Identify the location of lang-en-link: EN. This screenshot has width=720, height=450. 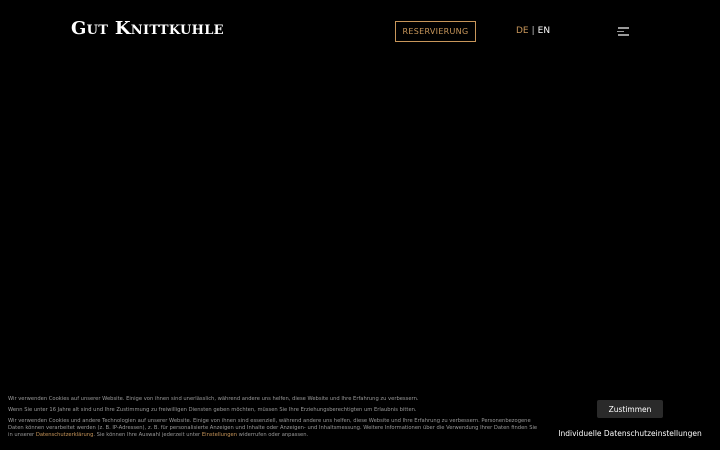
(544, 31).